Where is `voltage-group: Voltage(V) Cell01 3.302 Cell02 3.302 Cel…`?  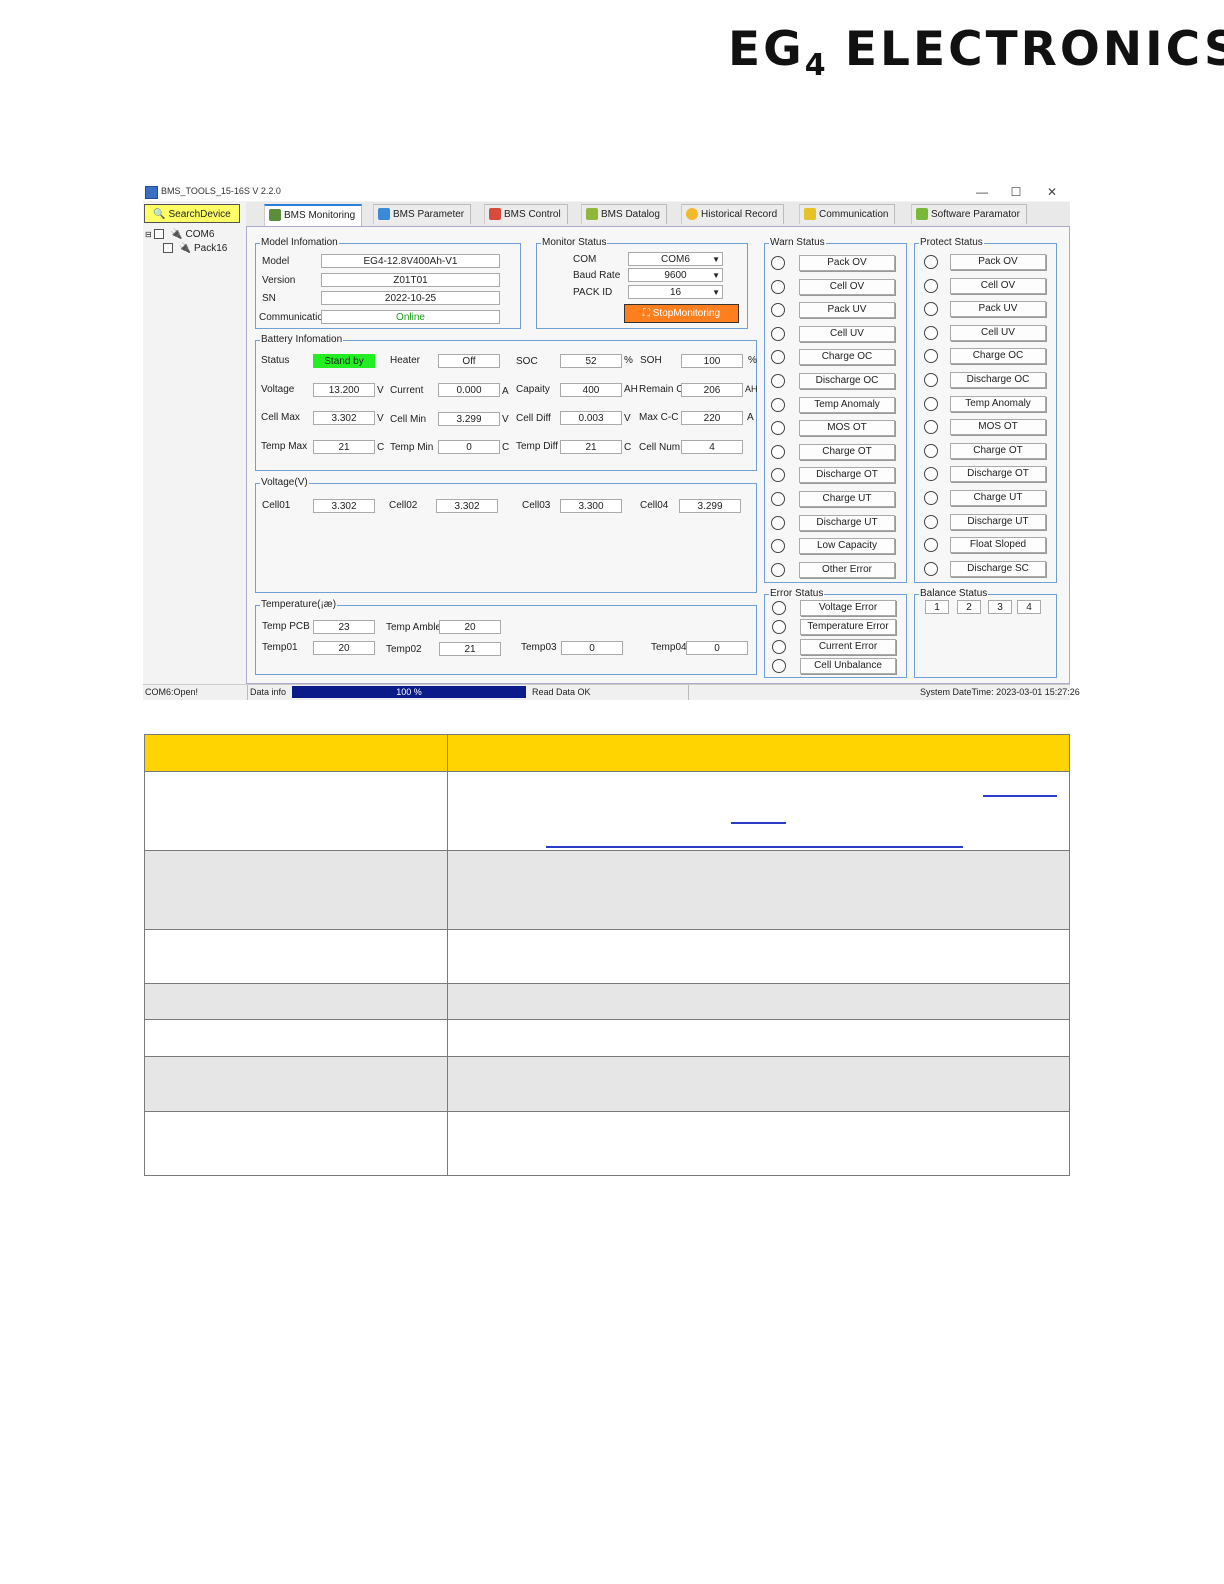
voltage-group: Voltage(V) Cell01 3.302 Cell02 3.302 Cel… is located at coordinates (506, 535).